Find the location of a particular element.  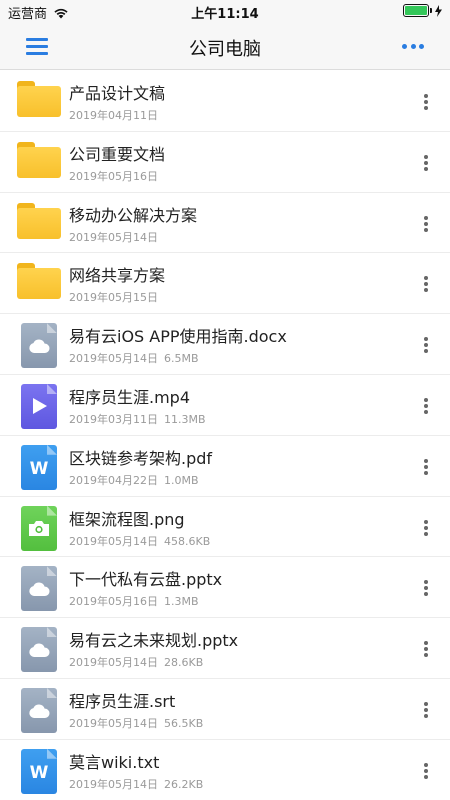

file-size: 56.5KB is located at coordinates (184, 723).